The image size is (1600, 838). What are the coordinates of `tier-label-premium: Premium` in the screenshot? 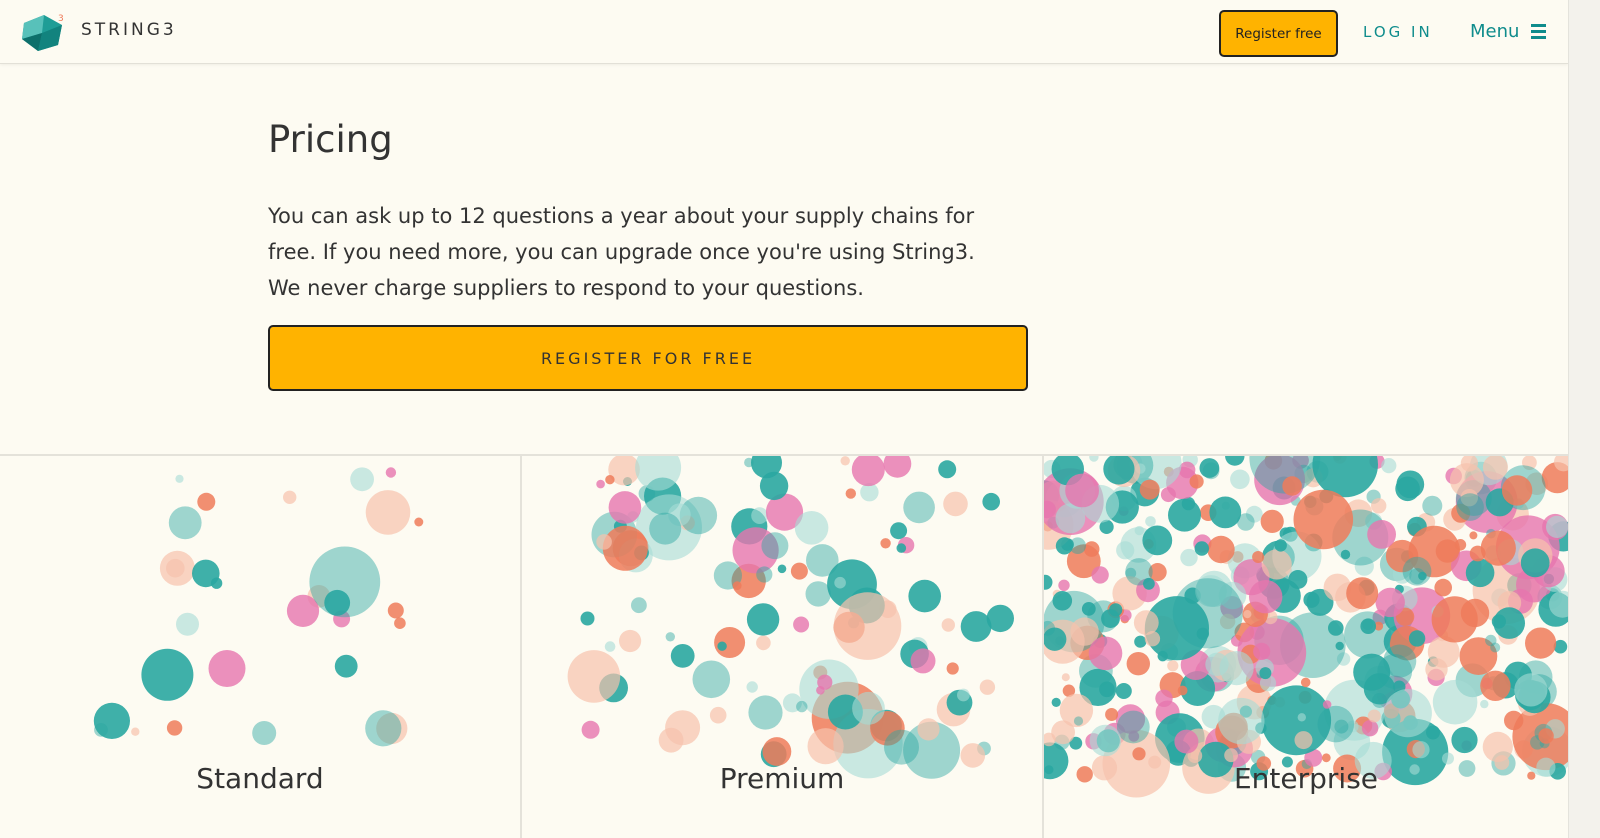 It's located at (782, 778).